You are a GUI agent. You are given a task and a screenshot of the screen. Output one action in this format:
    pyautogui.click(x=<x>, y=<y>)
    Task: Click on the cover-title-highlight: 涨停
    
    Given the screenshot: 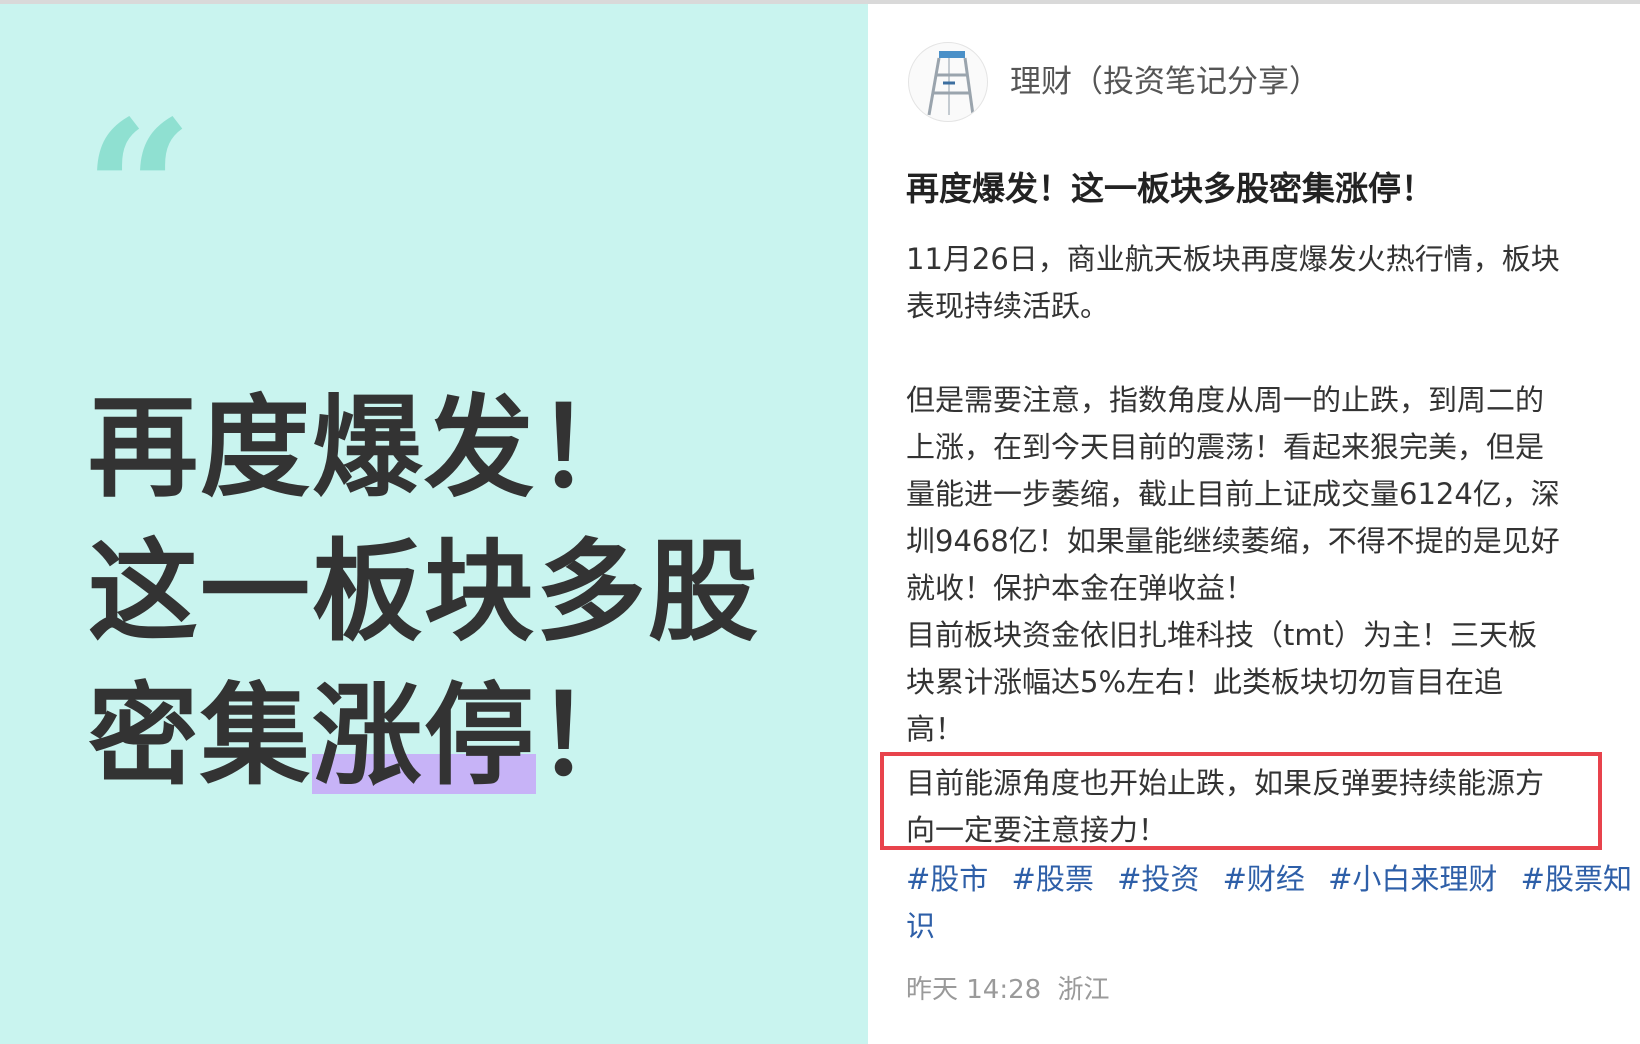 What is the action you would take?
    pyautogui.click(x=424, y=736)
    